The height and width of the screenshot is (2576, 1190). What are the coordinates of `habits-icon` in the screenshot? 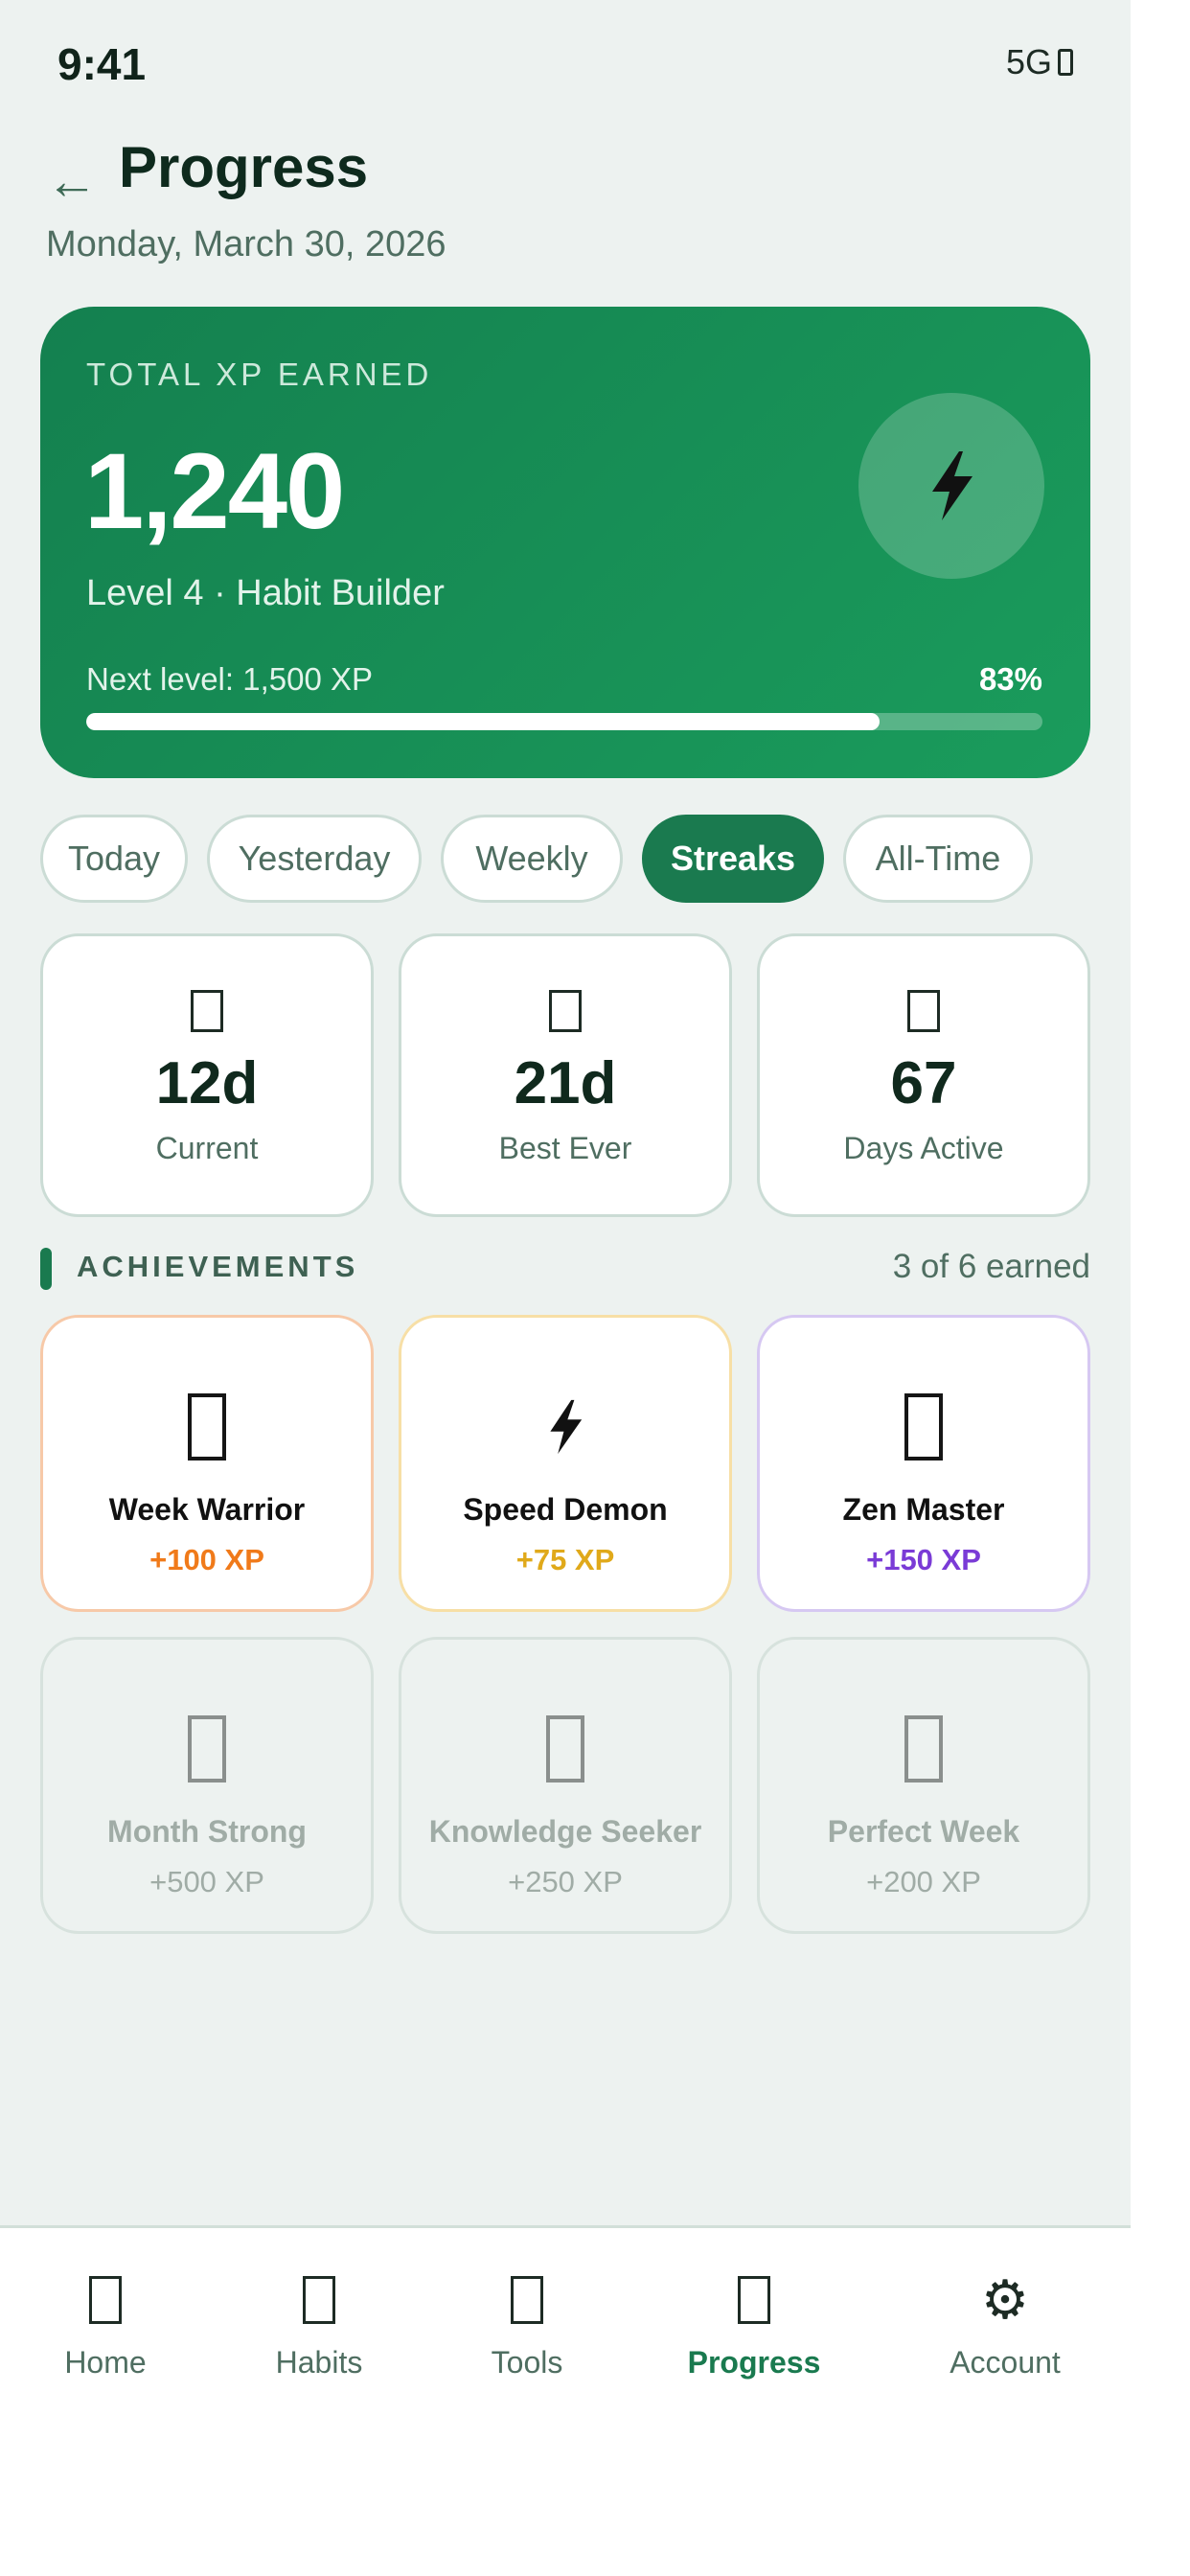 It's located at (319, 2300).